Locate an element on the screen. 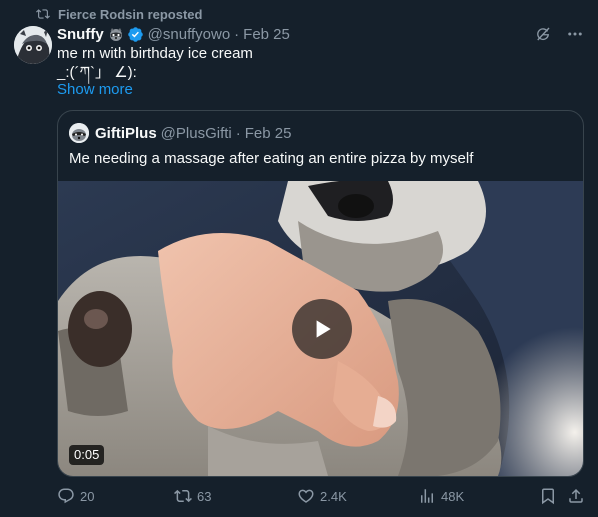 Image resolution: width=598 pixels, height=517 pixels. tweet-text-line-2: _:(´ཀ`」 ∠): is located at coordinates (97, 72).